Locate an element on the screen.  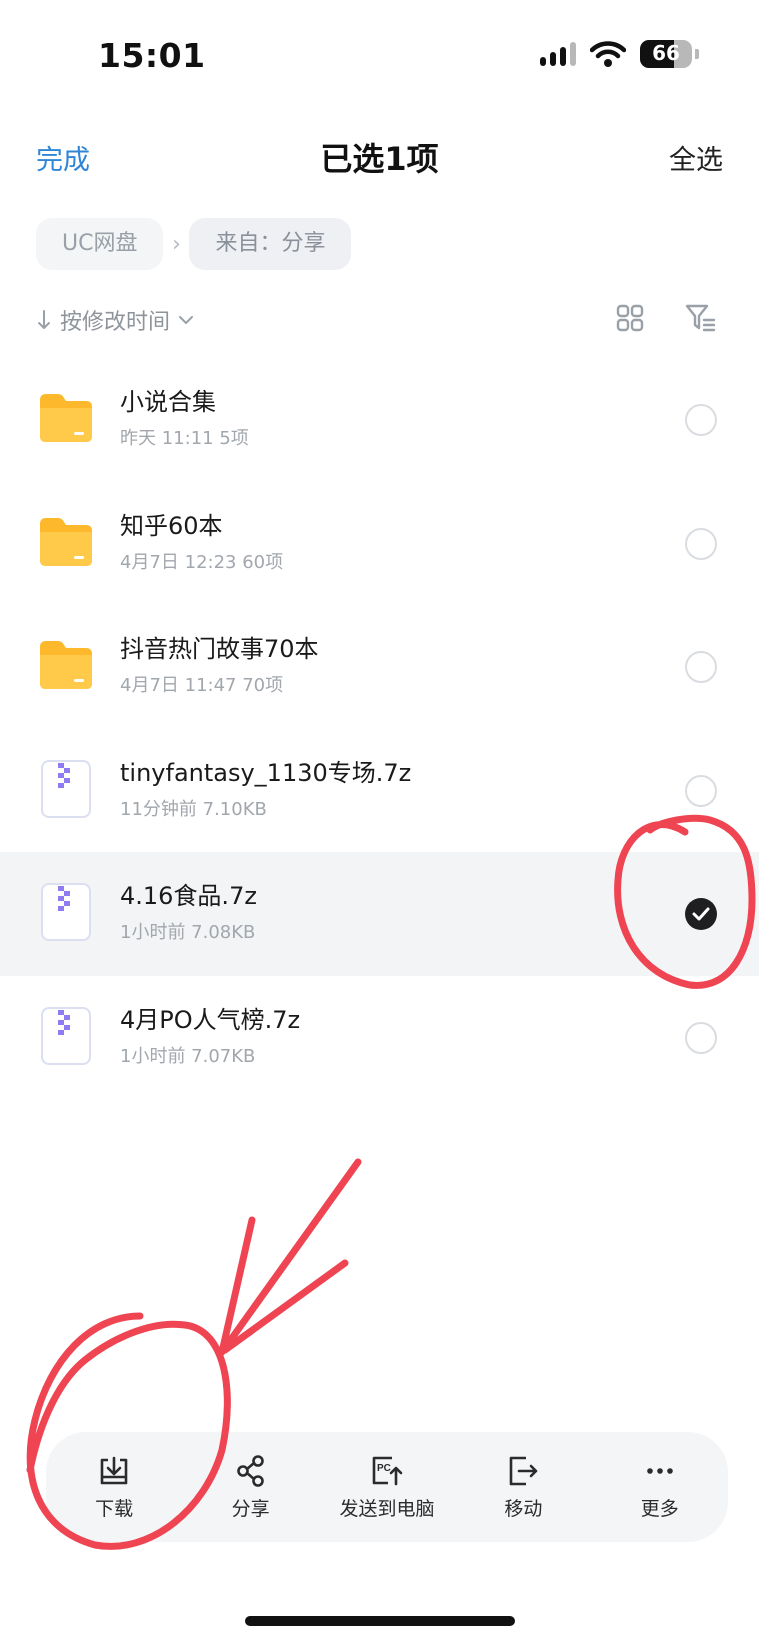
status-indicators: 66 is located at coordinates (619, 54).